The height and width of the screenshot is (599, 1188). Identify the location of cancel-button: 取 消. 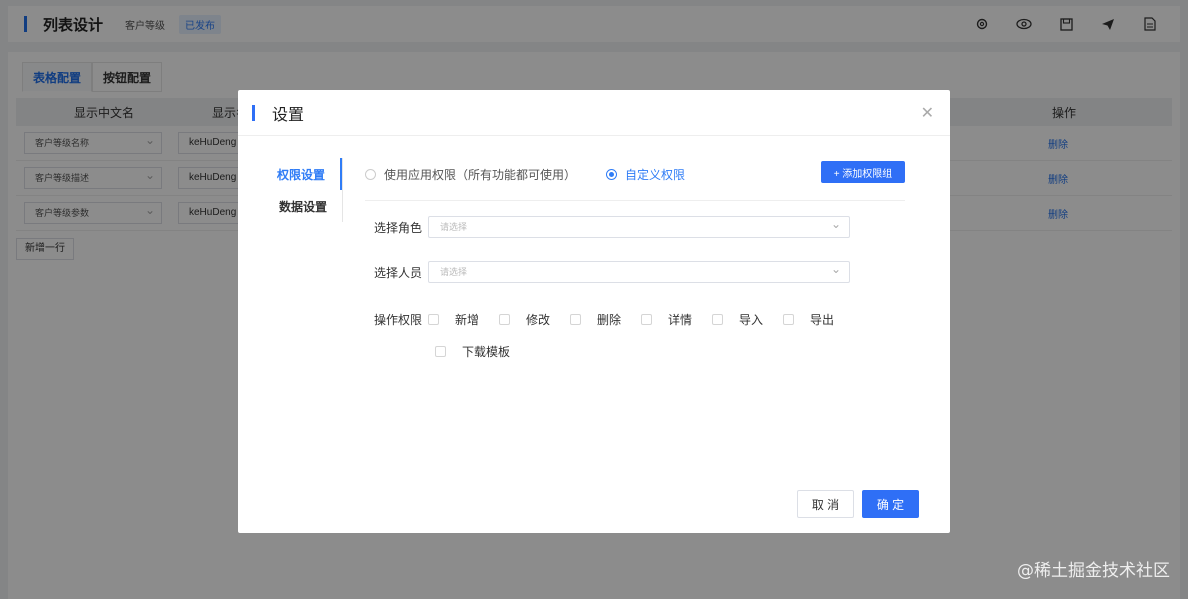
(825, 504).